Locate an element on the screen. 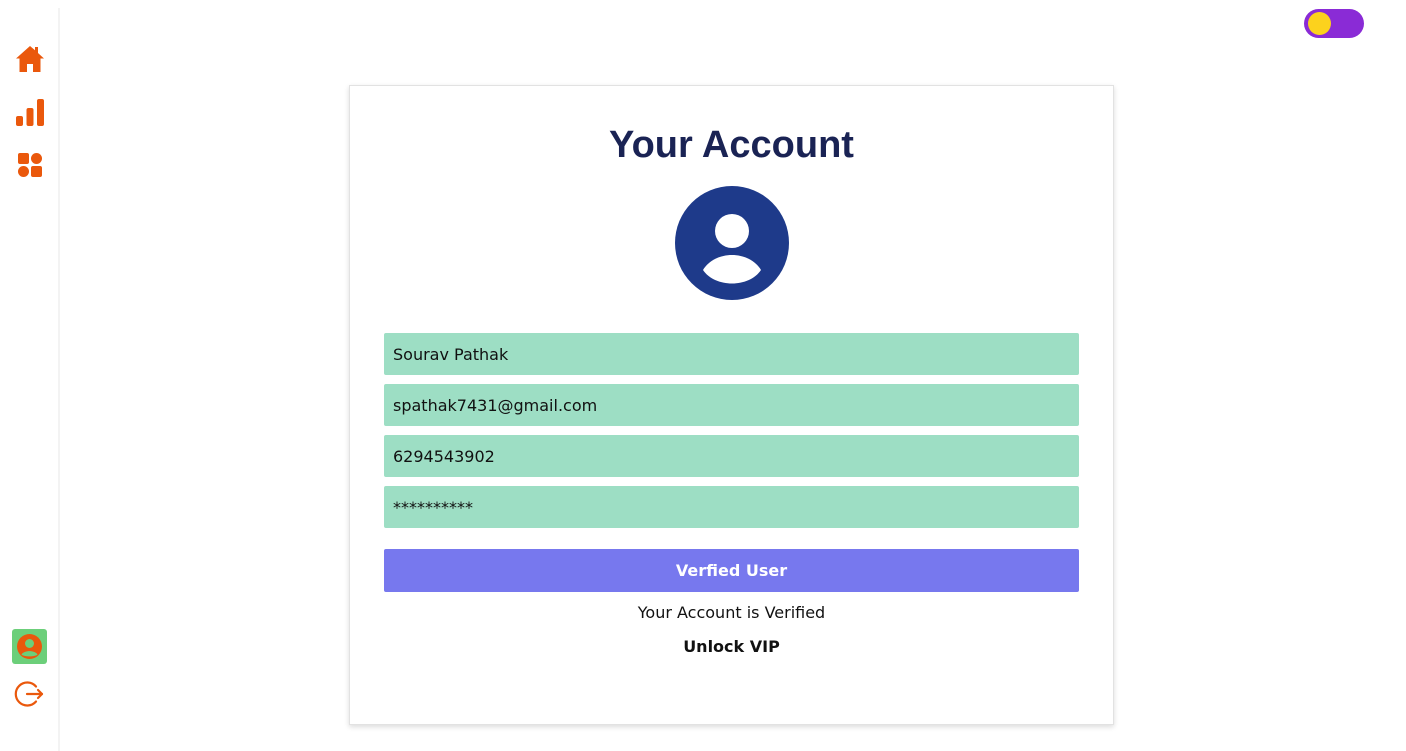 Image resolution: width=1406 pixels, height=751 pixels. name-field is located at coordinates (731, 354).